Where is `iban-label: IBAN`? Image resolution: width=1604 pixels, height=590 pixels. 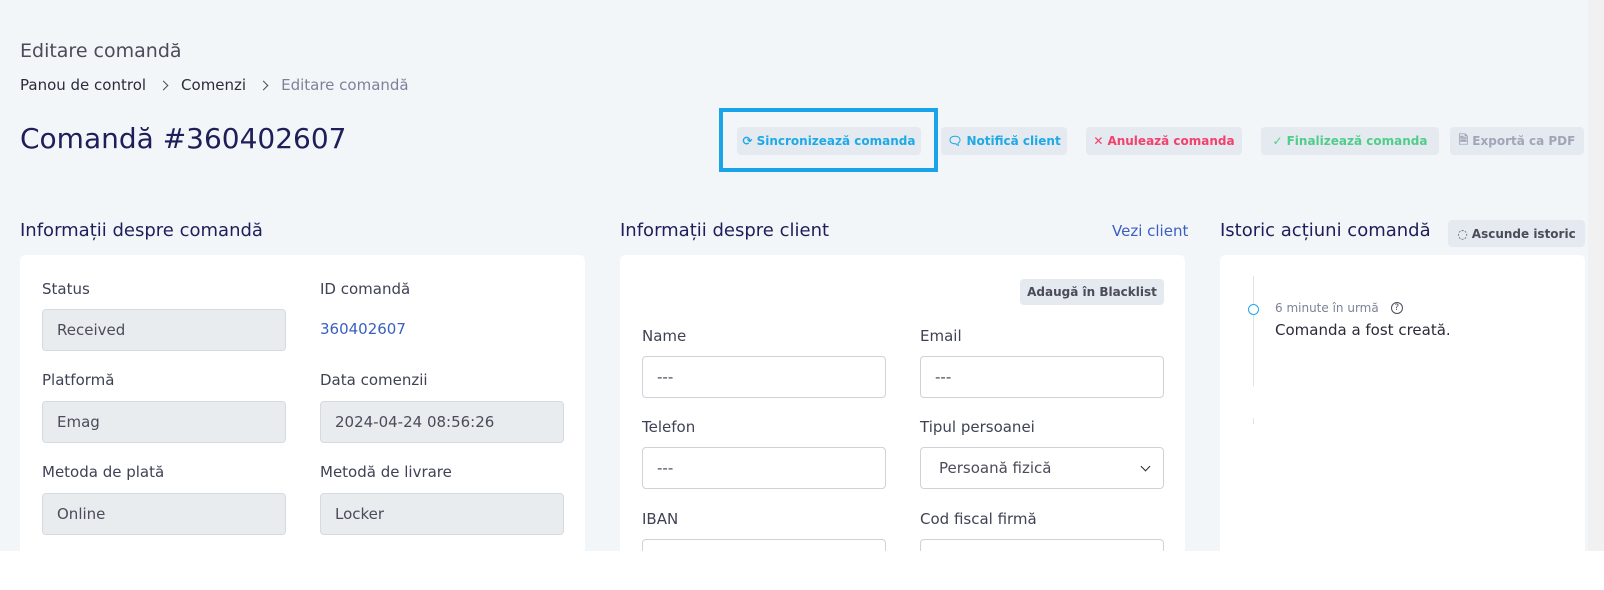
iban-label: IBAN is located at coordinates (660, 519).